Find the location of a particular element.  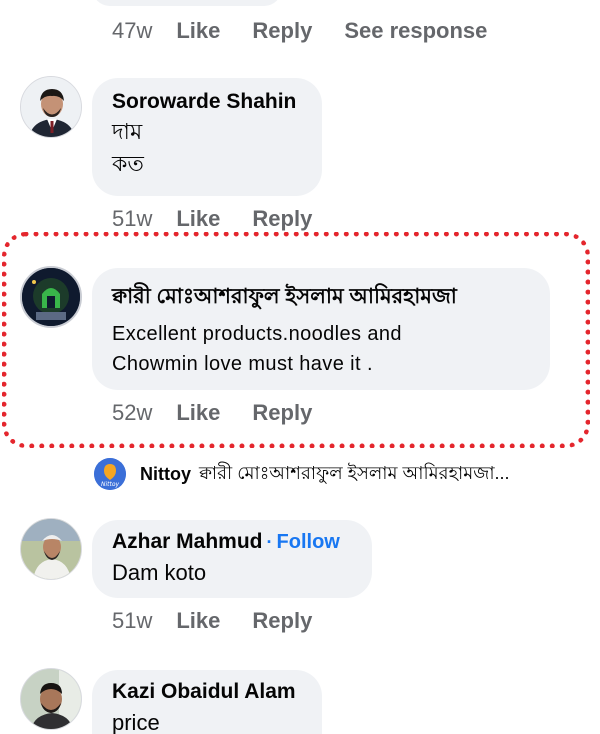

comment-author: Sorowarde Shahin is located at coordinates (207, 102).